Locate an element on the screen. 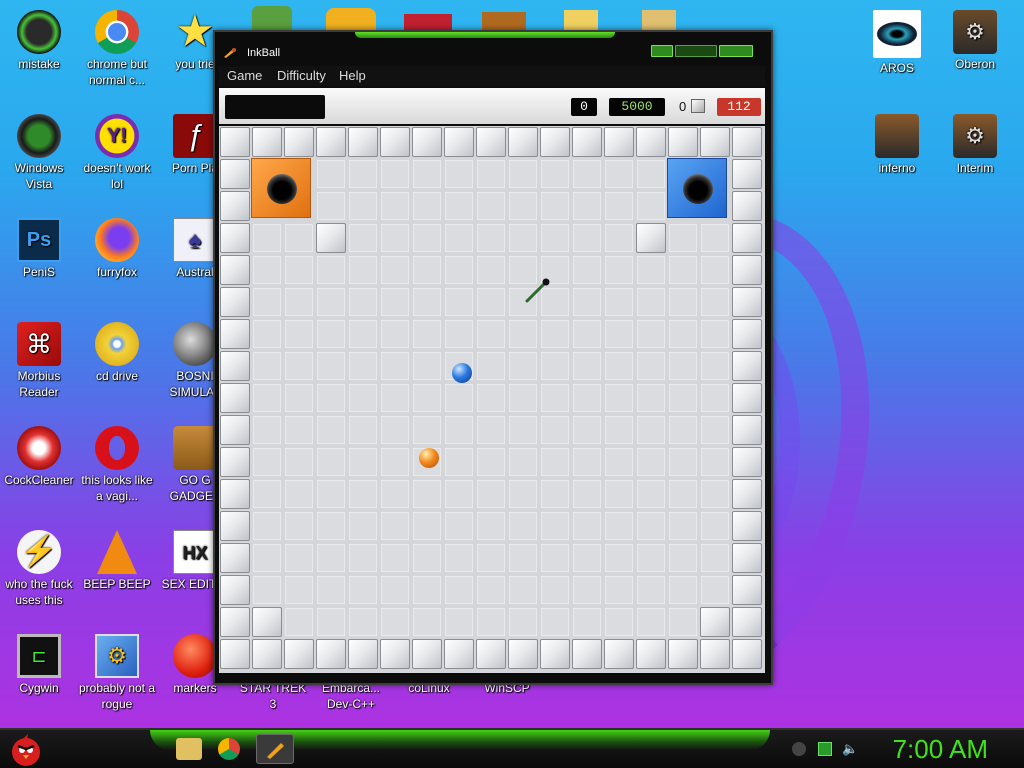 The height and width of the screenshot is (768, 1024). desktop-icon-furryfox: furryfox is located at coordinates (117, 246).